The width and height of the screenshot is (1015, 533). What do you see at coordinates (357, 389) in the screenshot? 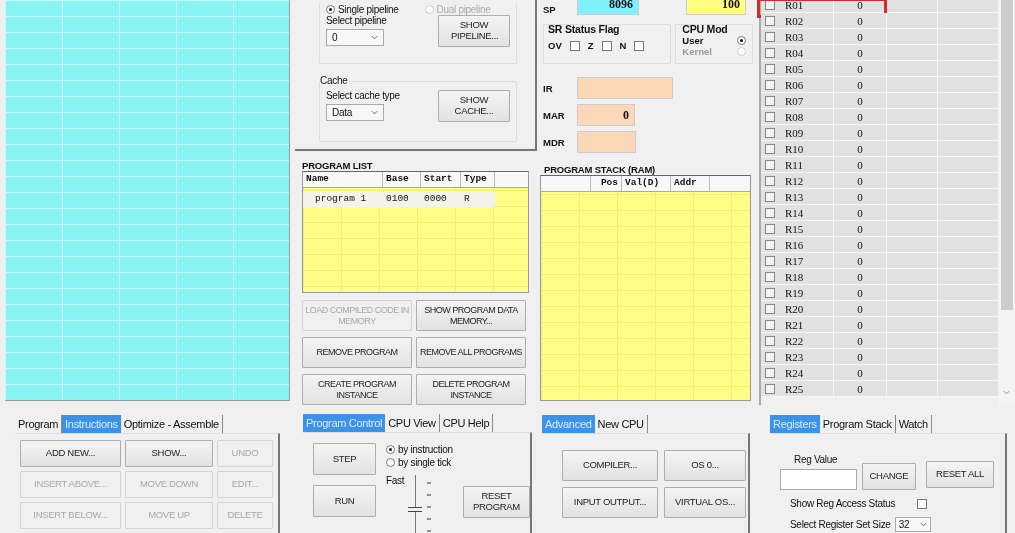
I see `program-button: CREATE PROGRAM INSTANCE` at bounding box center [357, 389].